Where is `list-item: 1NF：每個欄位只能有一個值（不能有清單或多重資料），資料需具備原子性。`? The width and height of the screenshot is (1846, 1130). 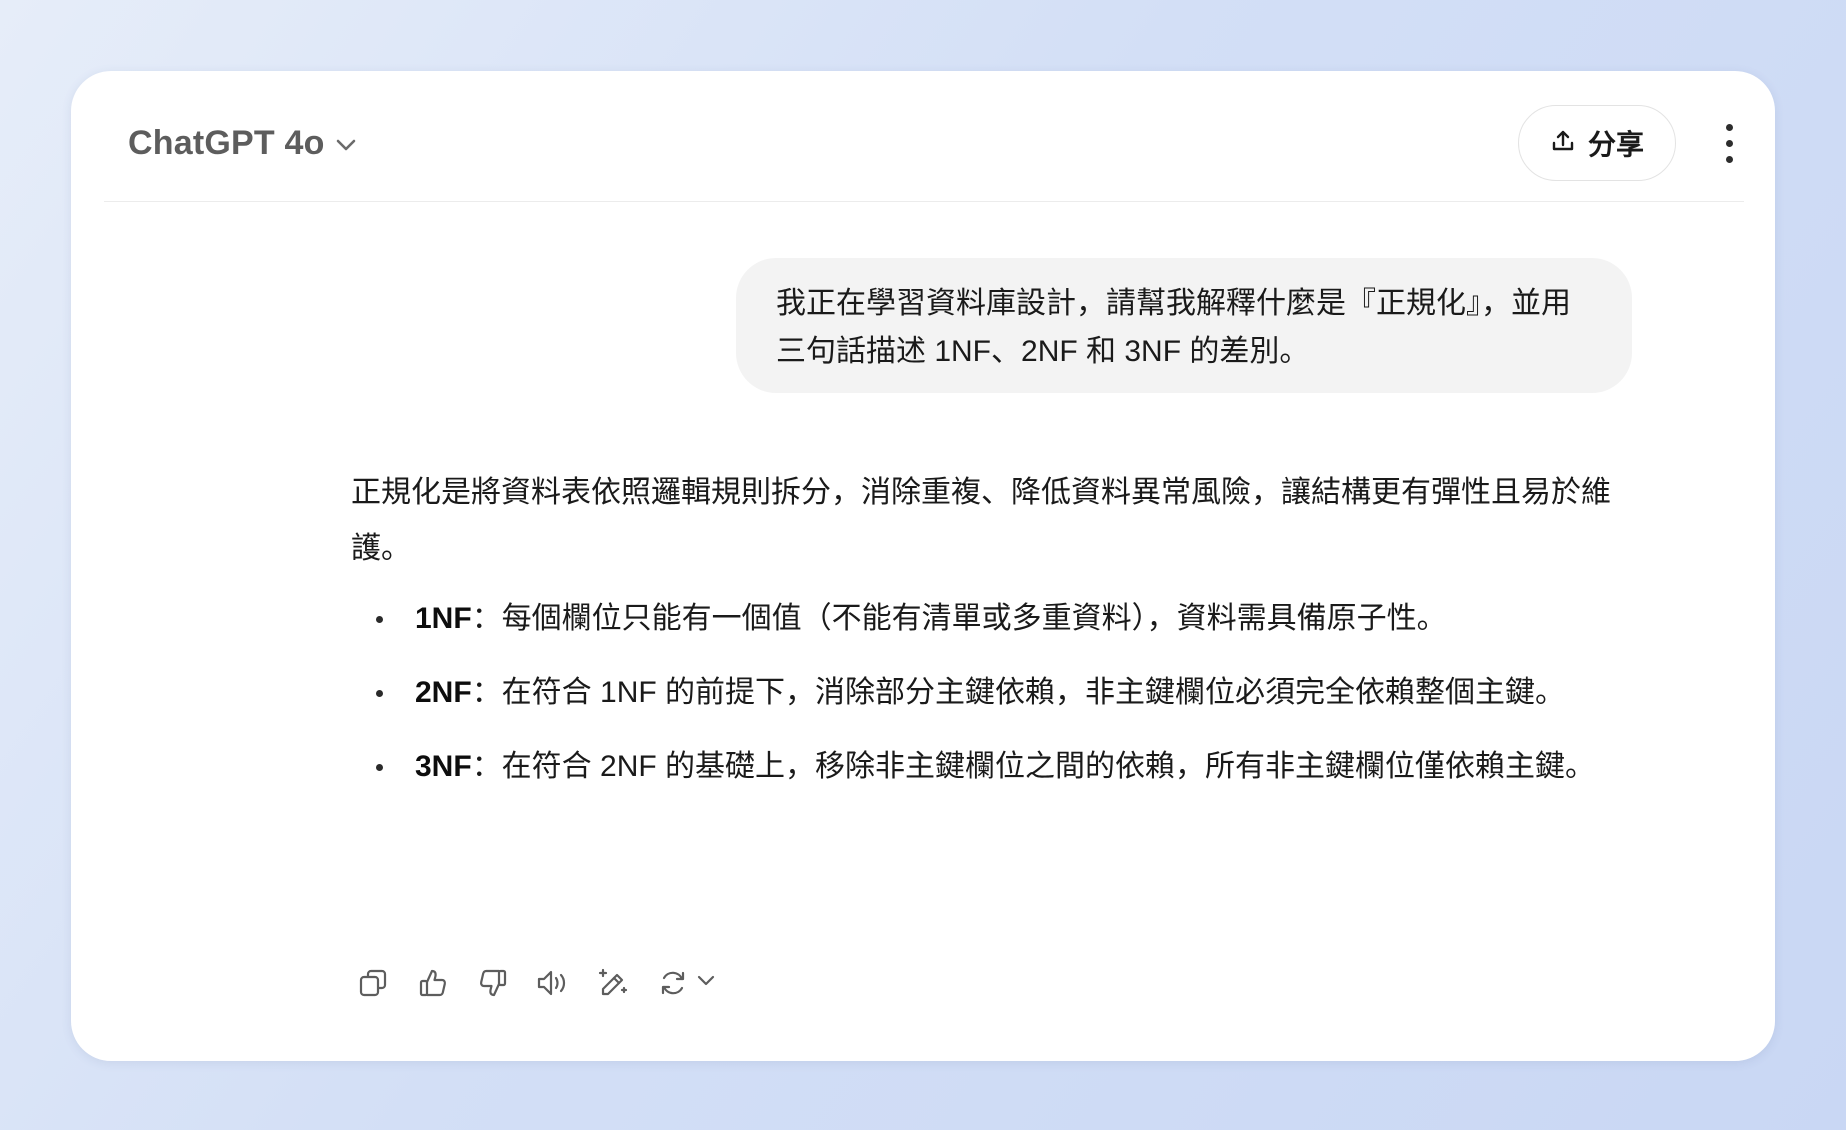
list-item: 1NF：每個欄位只能有一個值（不能有清單或多重資料），資料需具備原子性。 is located at coordinates (981, 619).